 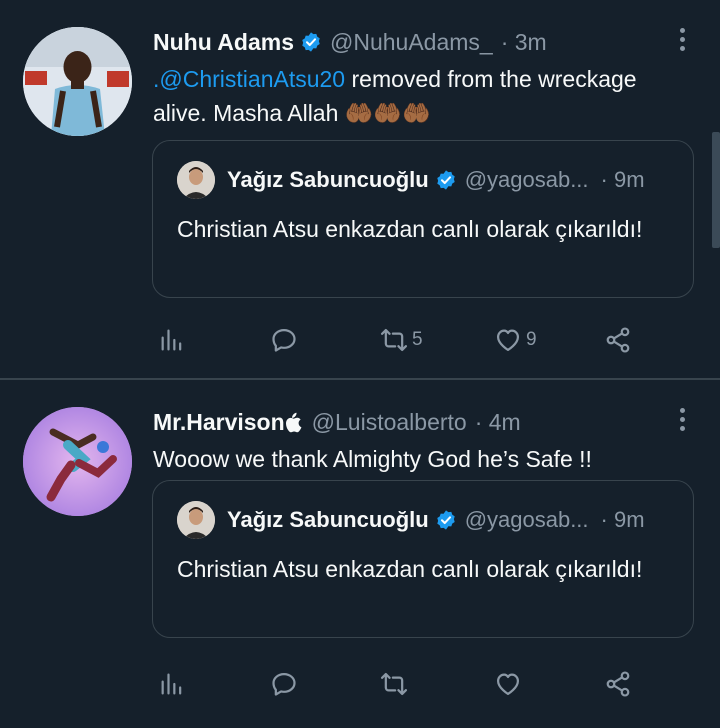 I want to click on tweet-actions, so click(x=402, y=684).